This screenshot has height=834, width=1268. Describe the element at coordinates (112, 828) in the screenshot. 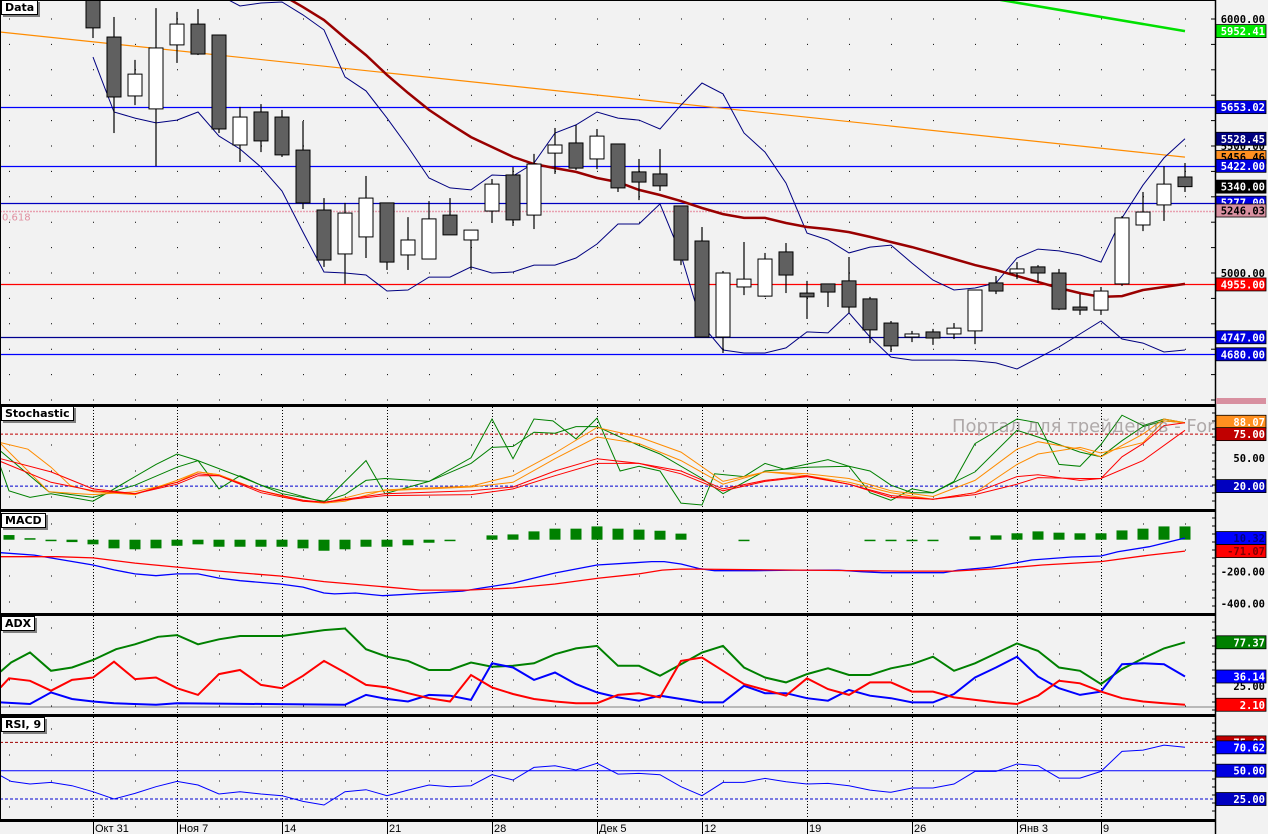

I see `date-label: Окт 31` at that location.